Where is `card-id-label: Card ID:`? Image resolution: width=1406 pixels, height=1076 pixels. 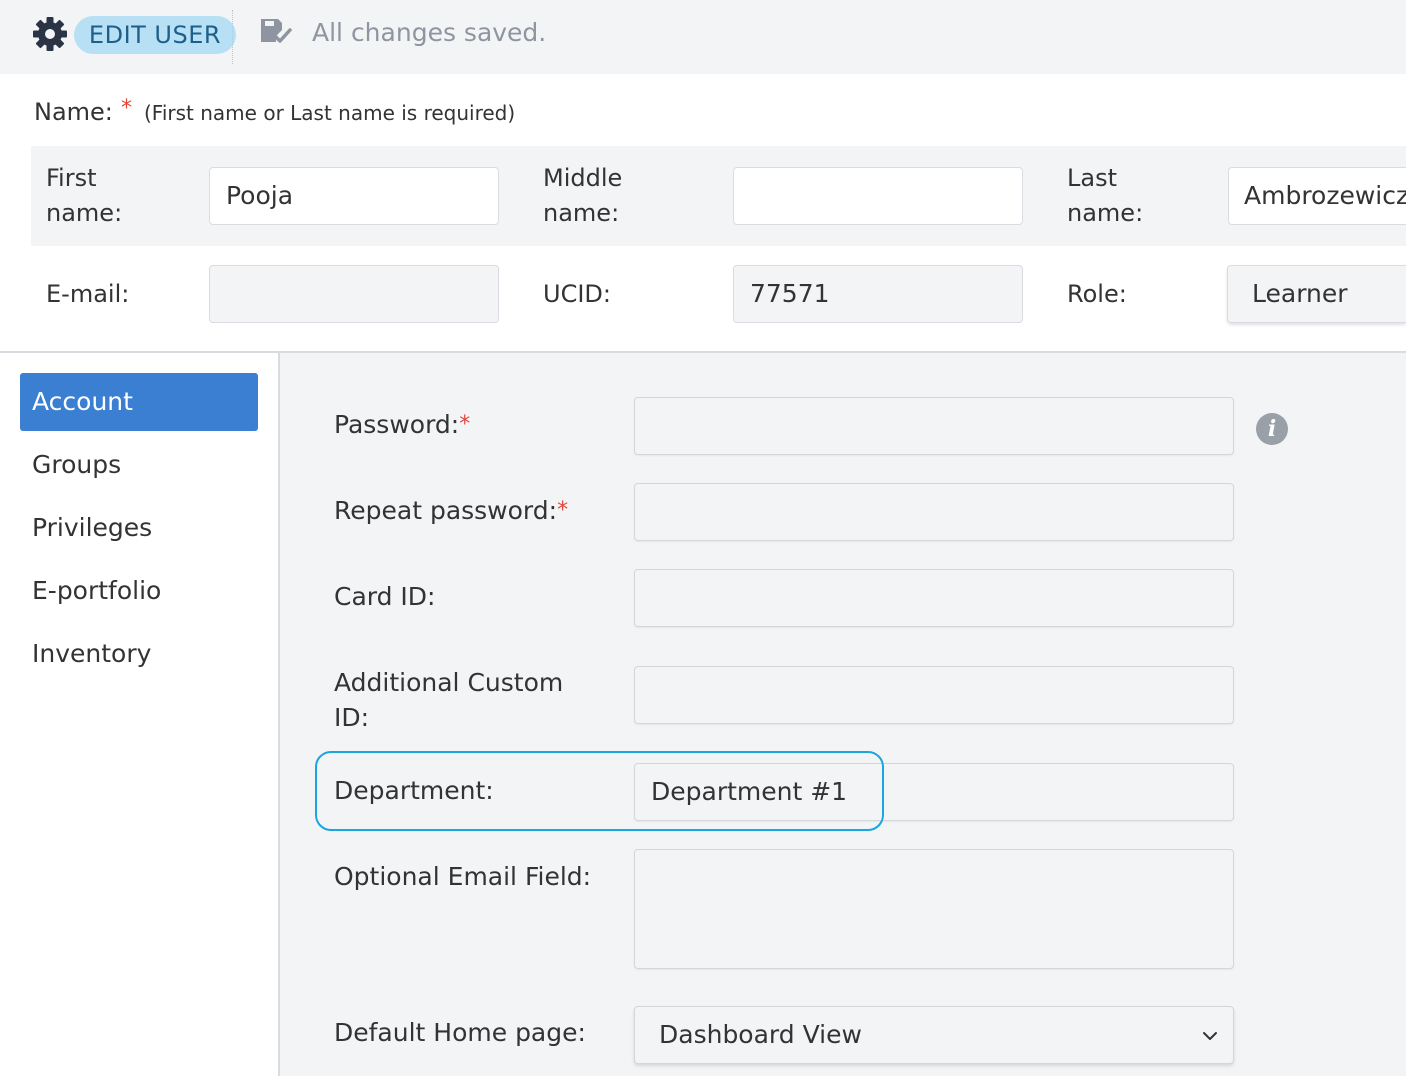 card-id-label: Card ID: is located at coordinates (385, 596).